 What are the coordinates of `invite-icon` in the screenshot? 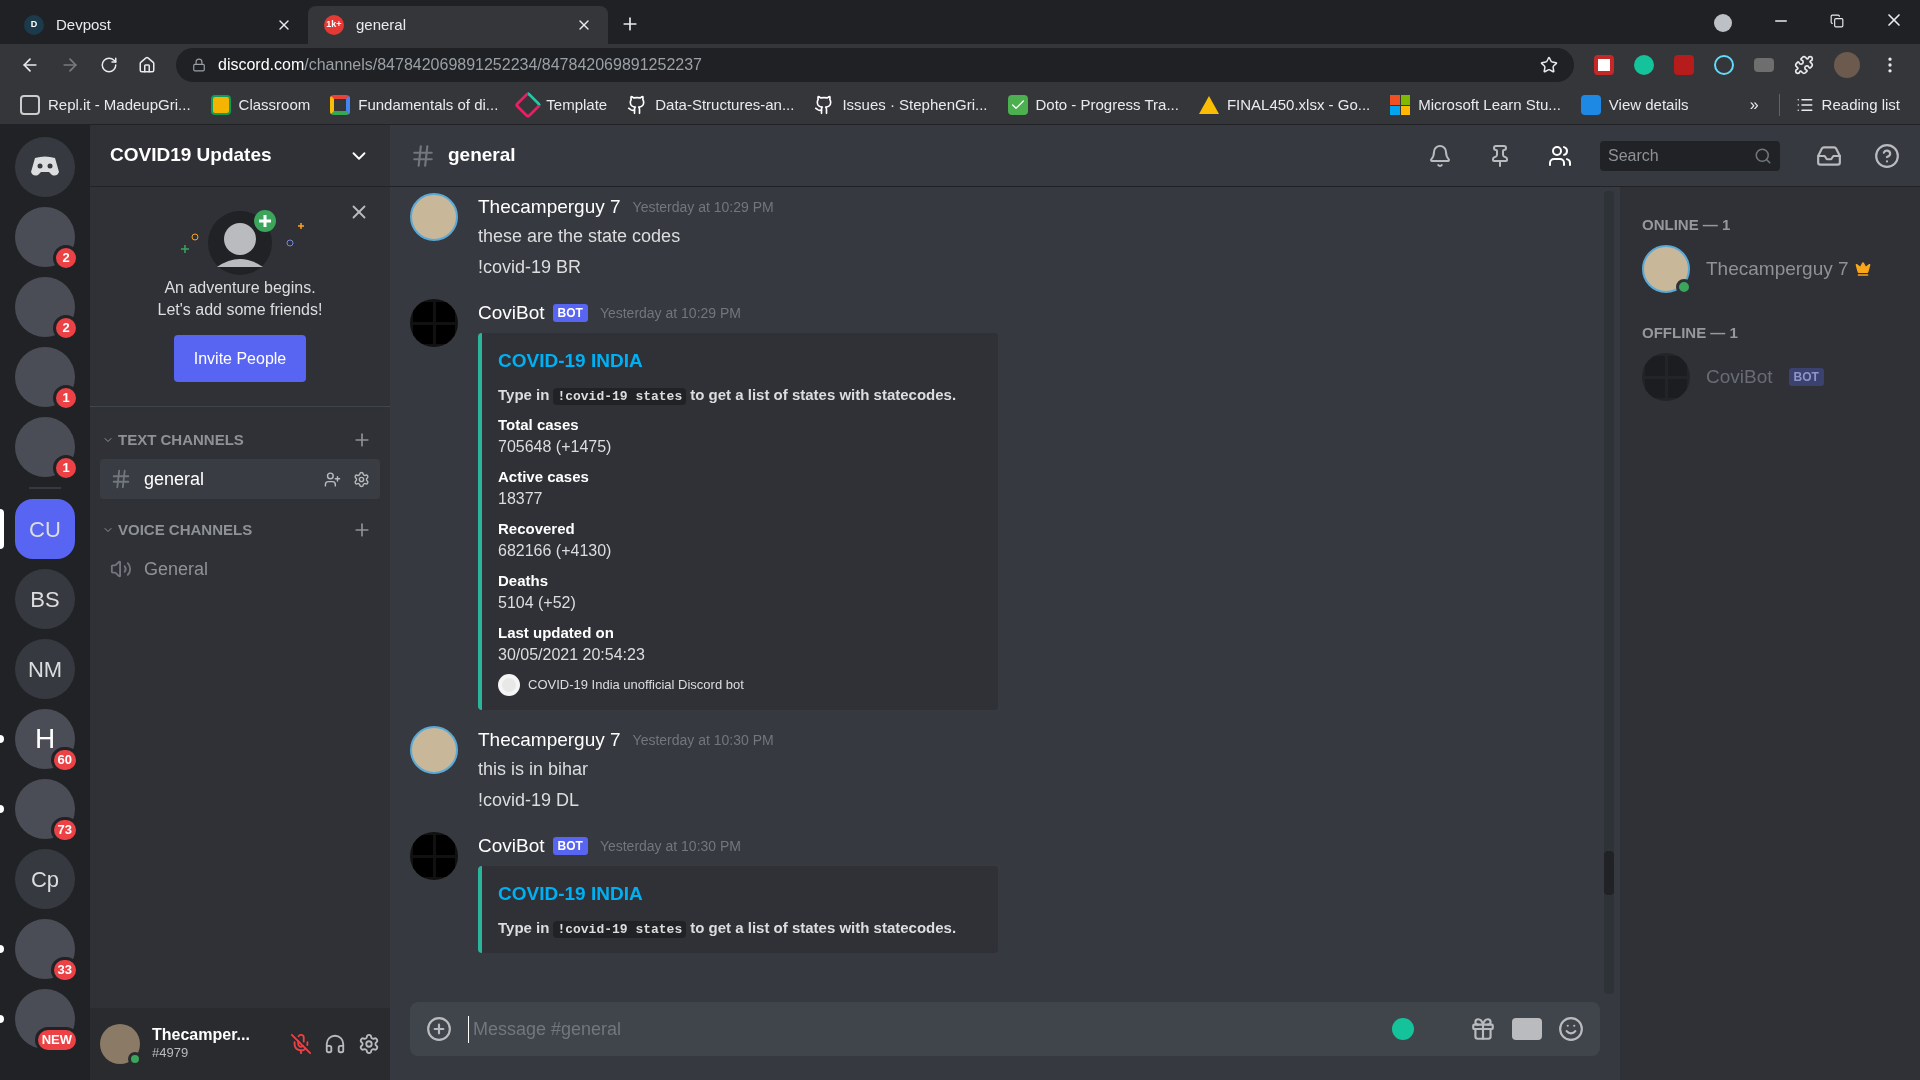 It's located at (332, 479).